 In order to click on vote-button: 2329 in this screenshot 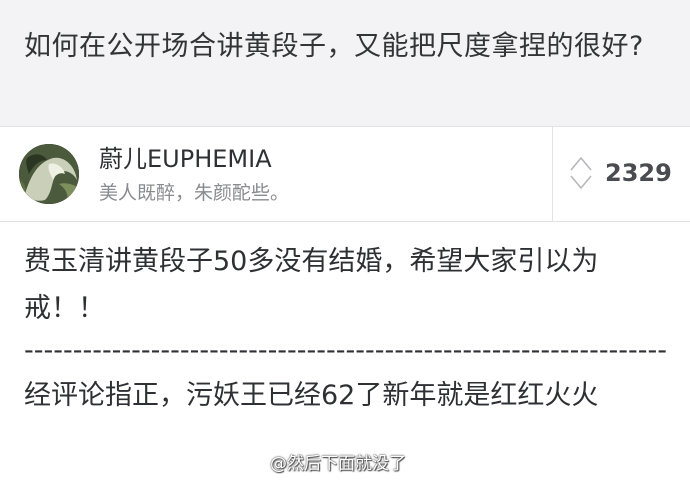, I will do `click(621, 174)`.